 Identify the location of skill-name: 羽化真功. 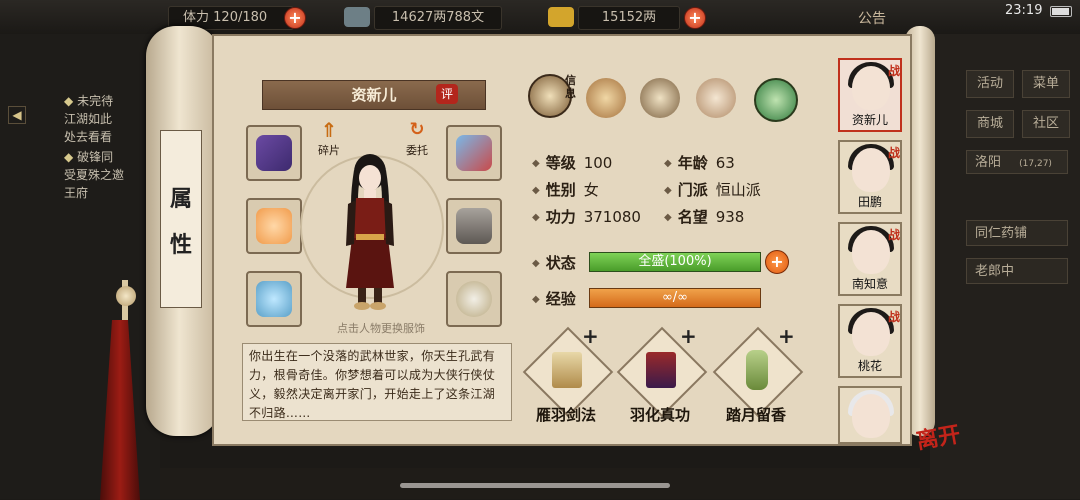
(659, 415).